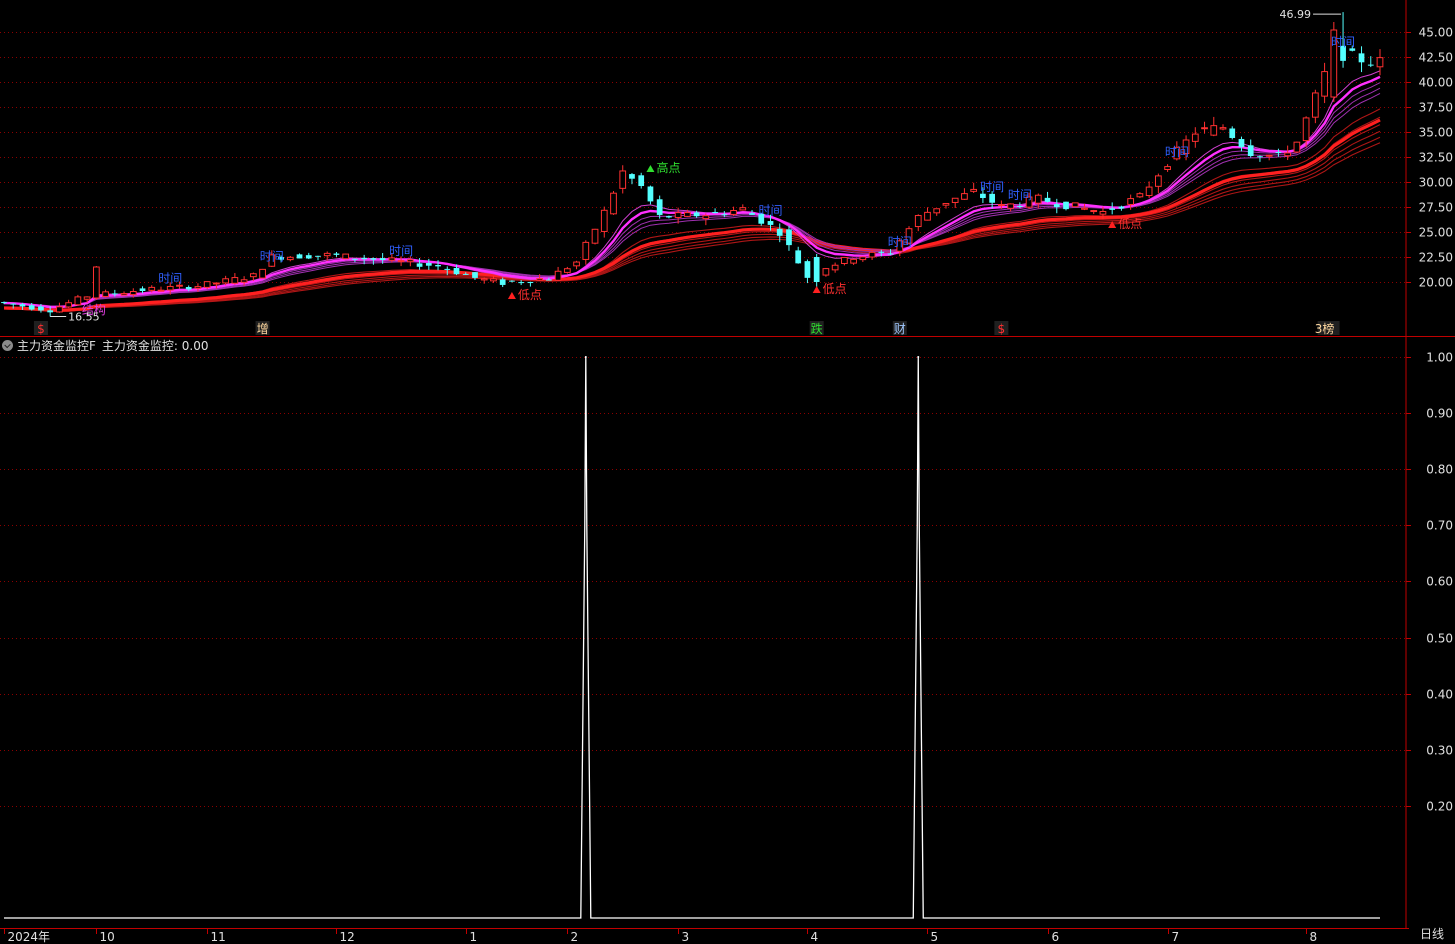 The height and width of the screenshot is (944, 1455). What do you see at coordinates (1439, 414) in the screenshot?
I see `indicator-tick-label: 0.90` at bounding box center [1439, 414].